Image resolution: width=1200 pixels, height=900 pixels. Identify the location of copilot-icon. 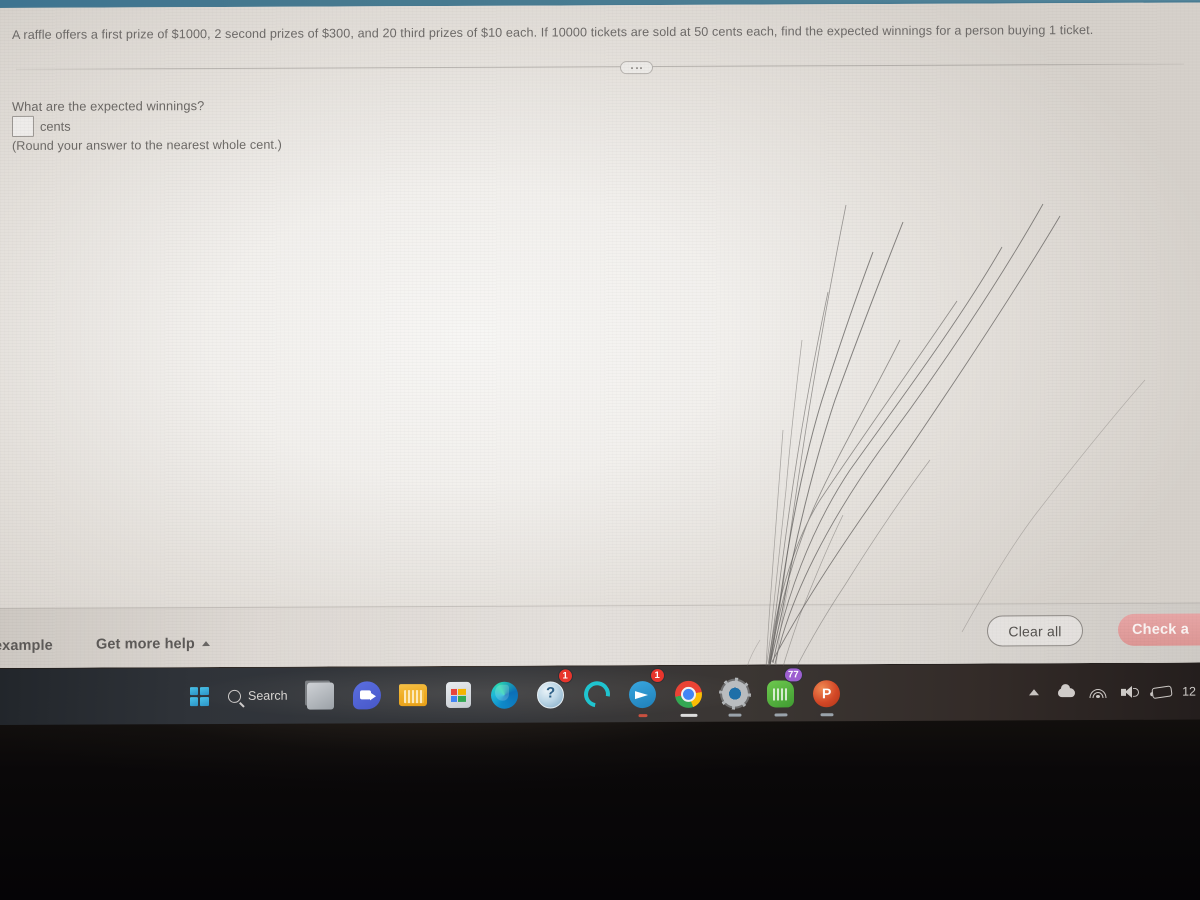
(596, 694).